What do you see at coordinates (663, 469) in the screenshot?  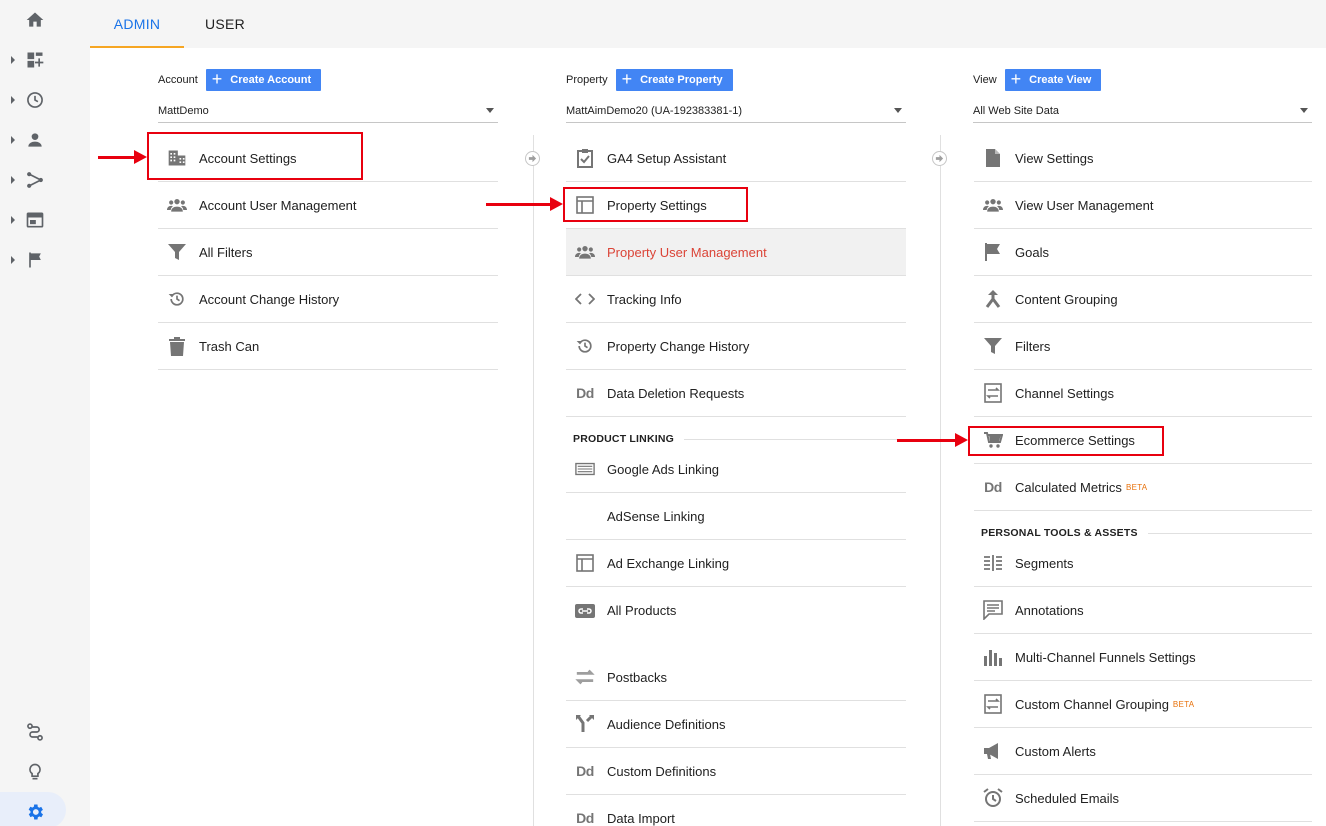 I see `item-label: Google Ads Linking` at bounding box center [663, 469].